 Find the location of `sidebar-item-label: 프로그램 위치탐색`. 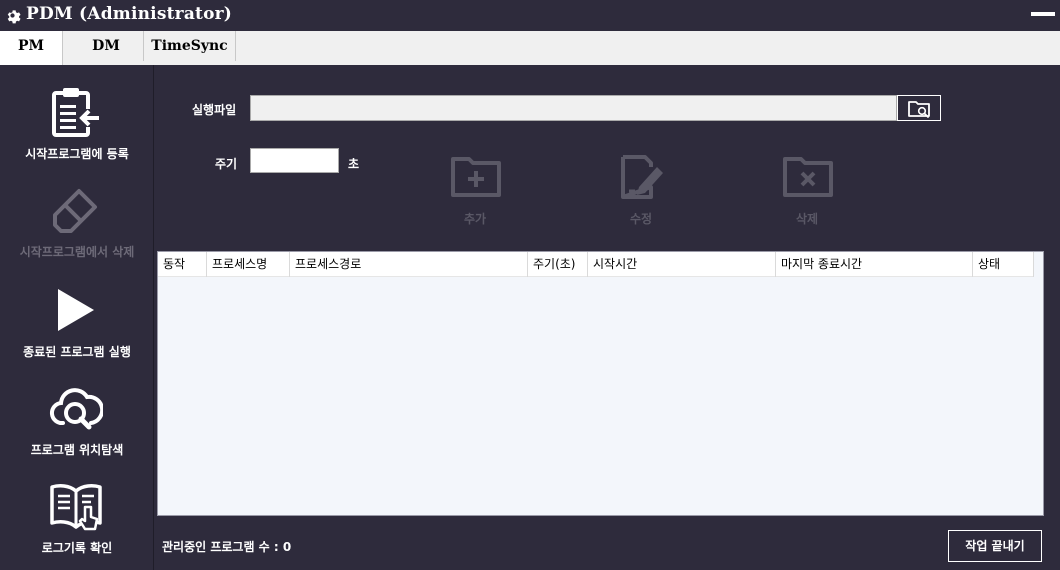

sidebar-item-label: 프로그램 위치탐색 is located at coordinates (77, 450).